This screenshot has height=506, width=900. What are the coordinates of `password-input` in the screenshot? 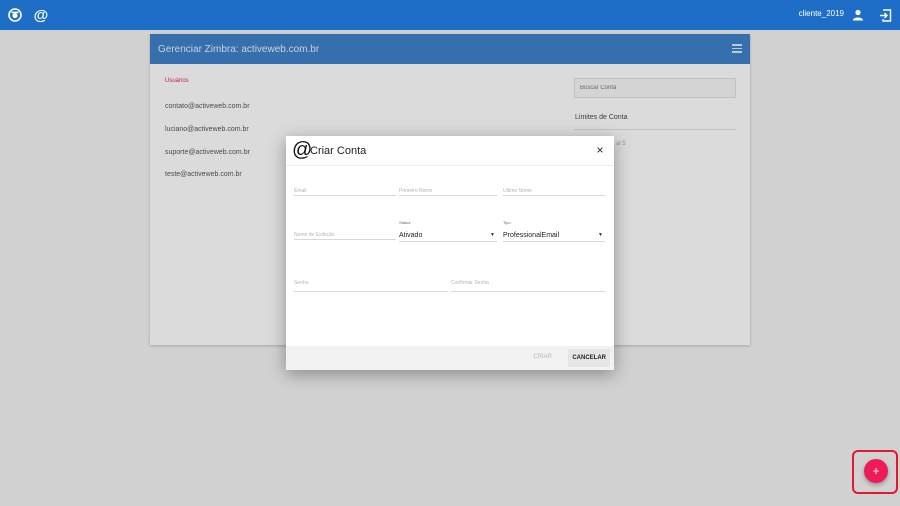 It's located at (371, 283).